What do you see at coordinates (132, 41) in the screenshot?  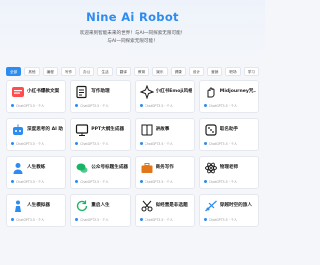 I see `welcome-subtext: 与AI一同探索无限可能！` at bounding box center [132, 41].